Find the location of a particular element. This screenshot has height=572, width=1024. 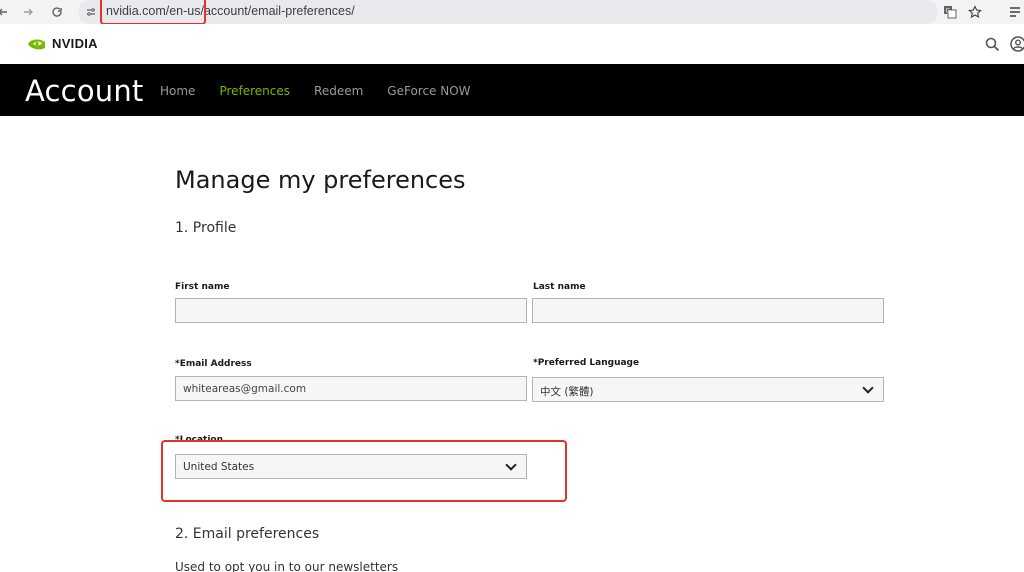

location-highlight-box is located at coordinates (364, 471).